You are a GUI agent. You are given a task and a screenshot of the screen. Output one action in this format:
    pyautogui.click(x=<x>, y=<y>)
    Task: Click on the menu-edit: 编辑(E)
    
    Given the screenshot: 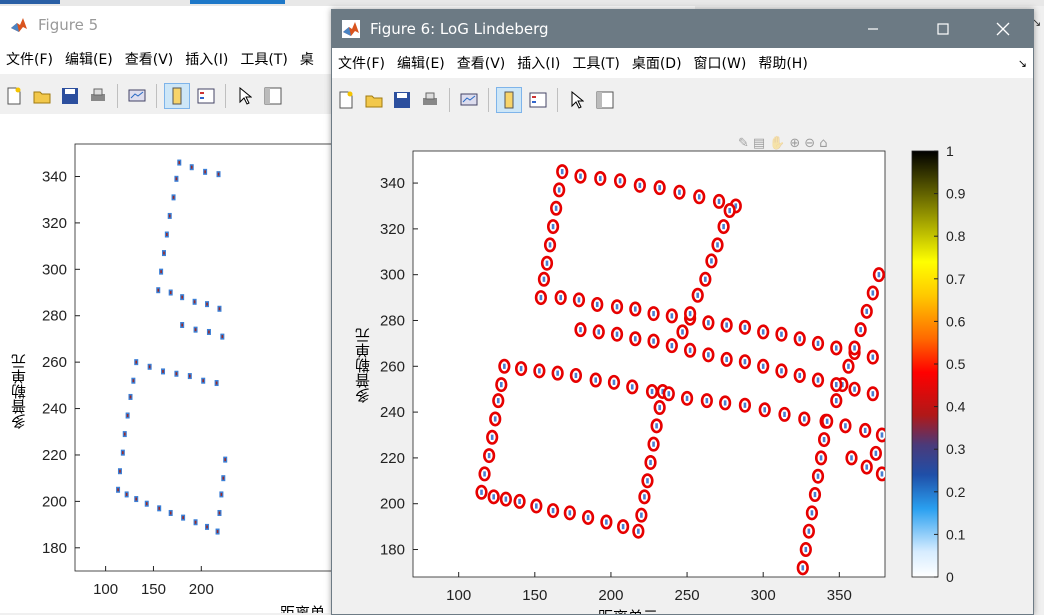 What is the action you would take?
    pyautogui.click(x=421, y=63)
    